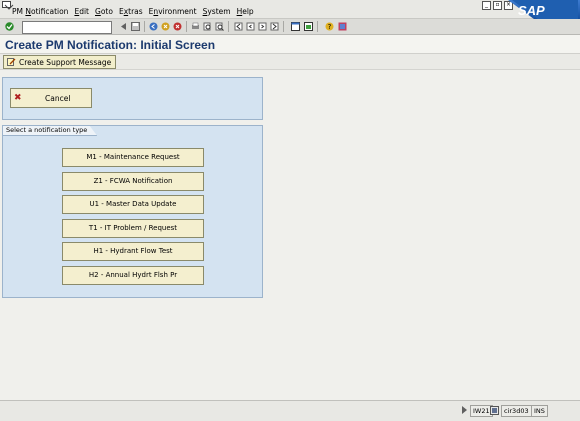  Describe the element at coordinates (9, 26) in the screenshot. I see `enter-check-icon` at that location.